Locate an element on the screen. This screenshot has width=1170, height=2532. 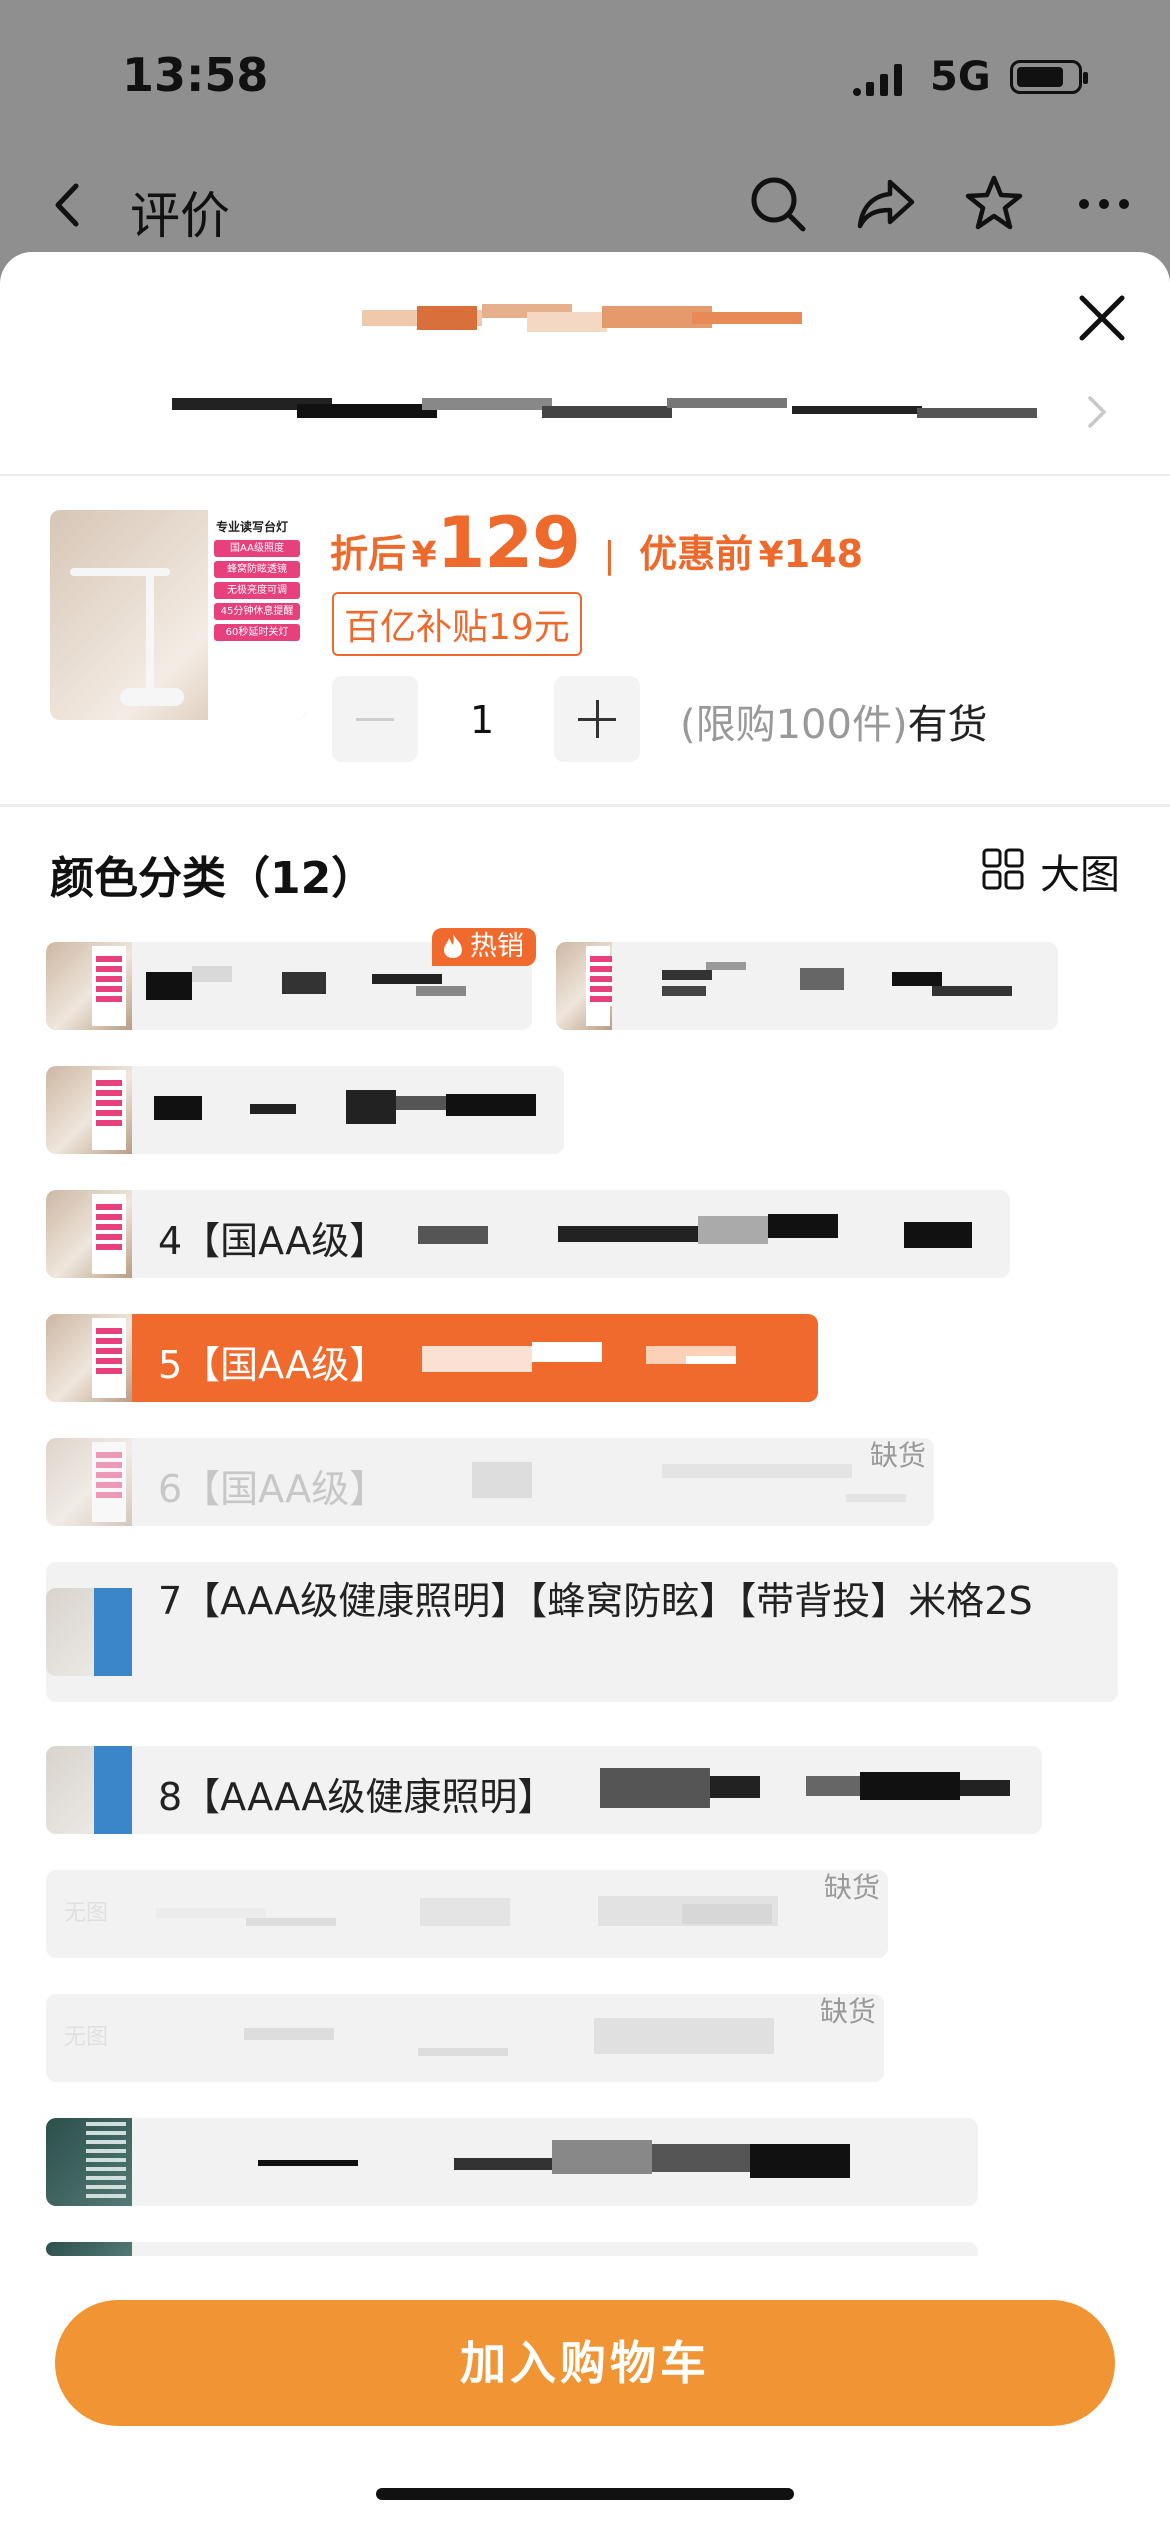
quantity-increase-button is located at coordinates (597, 719).